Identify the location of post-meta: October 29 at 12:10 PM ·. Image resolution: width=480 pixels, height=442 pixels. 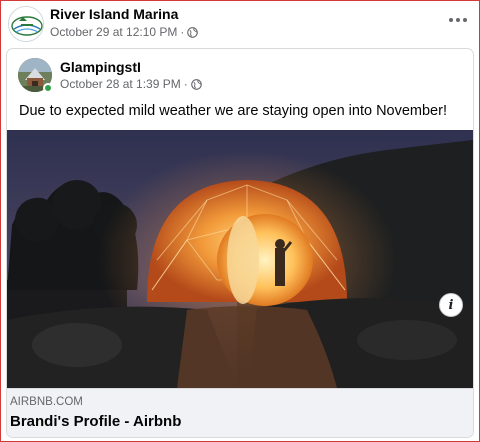
(124, 32).